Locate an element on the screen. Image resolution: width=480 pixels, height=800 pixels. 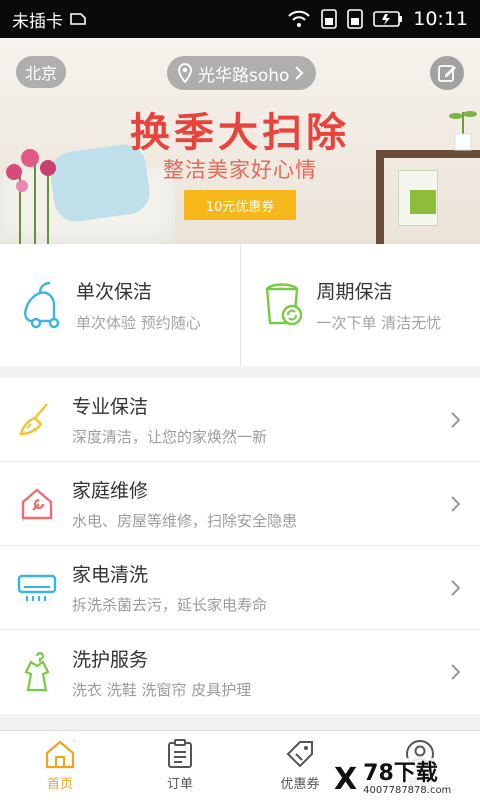
house-wrench-icon is located at coordinates (37, 503).